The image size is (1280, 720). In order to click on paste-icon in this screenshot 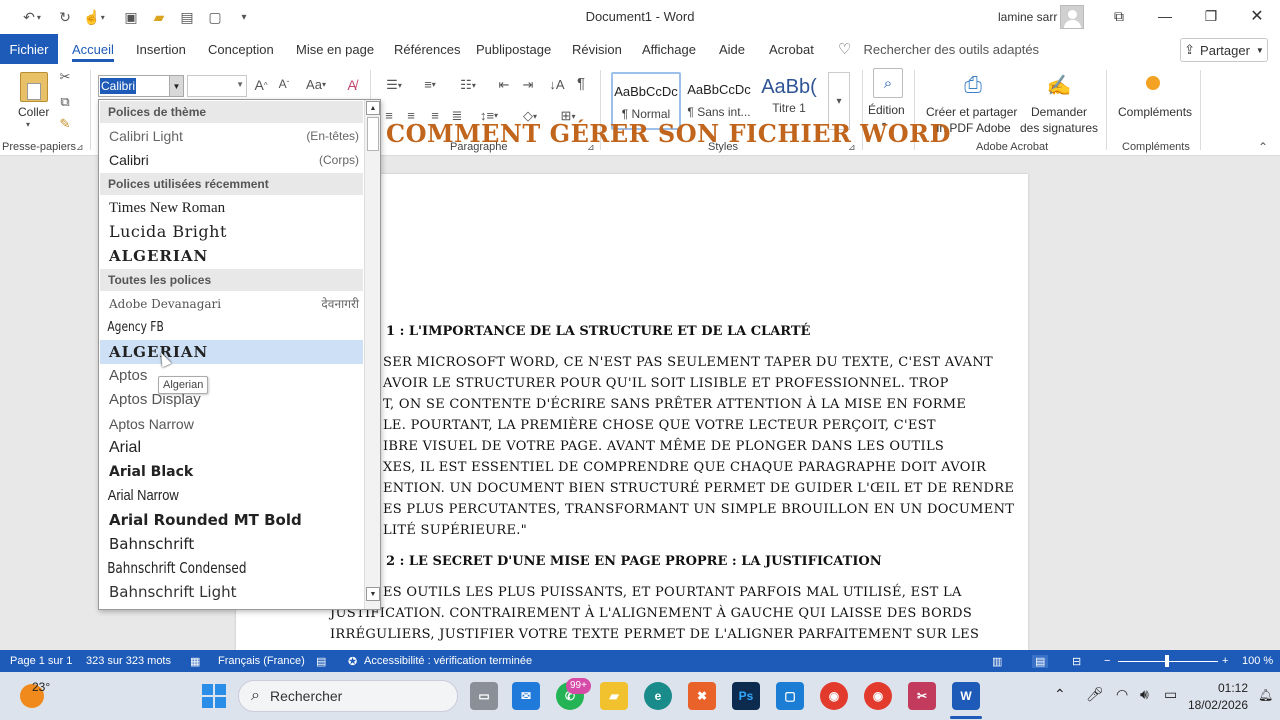, I will do `click(34, 87)`.